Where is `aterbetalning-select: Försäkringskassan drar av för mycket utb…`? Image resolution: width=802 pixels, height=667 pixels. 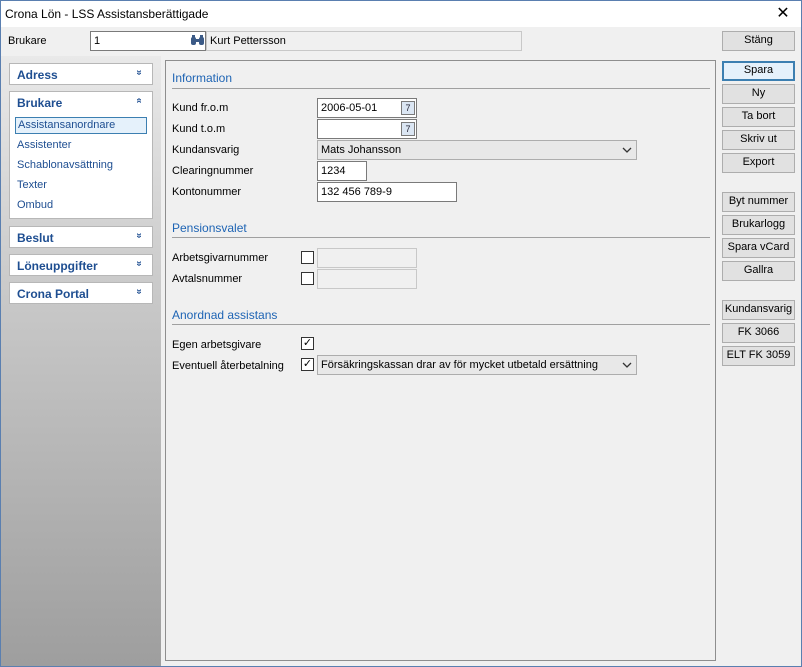 aterbetalning-select: Försäkringskassan drar av för mycket utb… is located at coordinates (477, 365).